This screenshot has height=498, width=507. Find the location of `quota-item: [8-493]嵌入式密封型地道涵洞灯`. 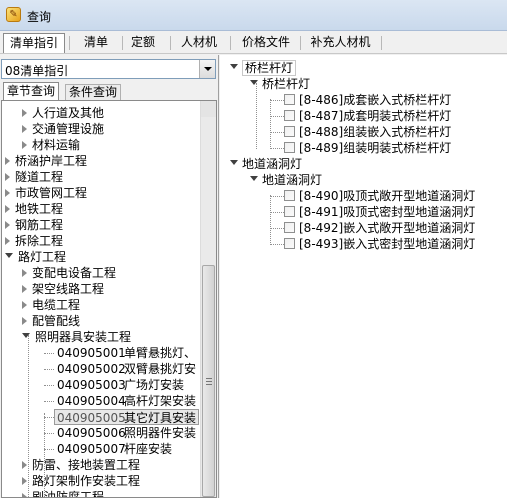

quota-item: [8-493]嵌入式密封型地道涵洞灯 is located at coordinates (379, 244).